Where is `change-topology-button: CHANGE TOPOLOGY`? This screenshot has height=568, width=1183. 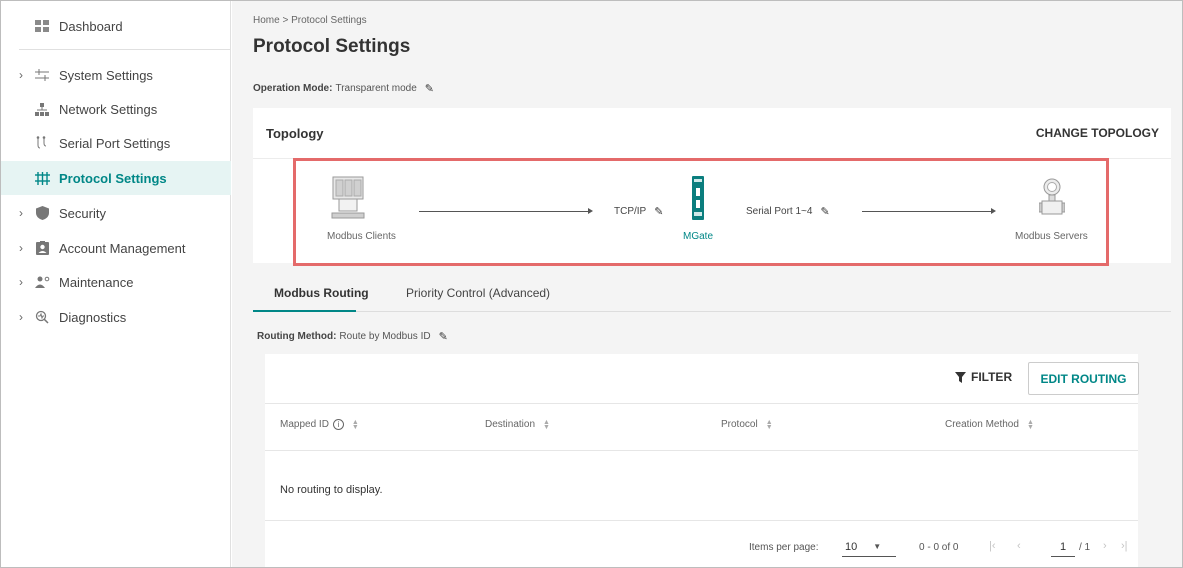 change-topology-button: CHANGE TOPOLOGY is located at coordinates (1097, 133).